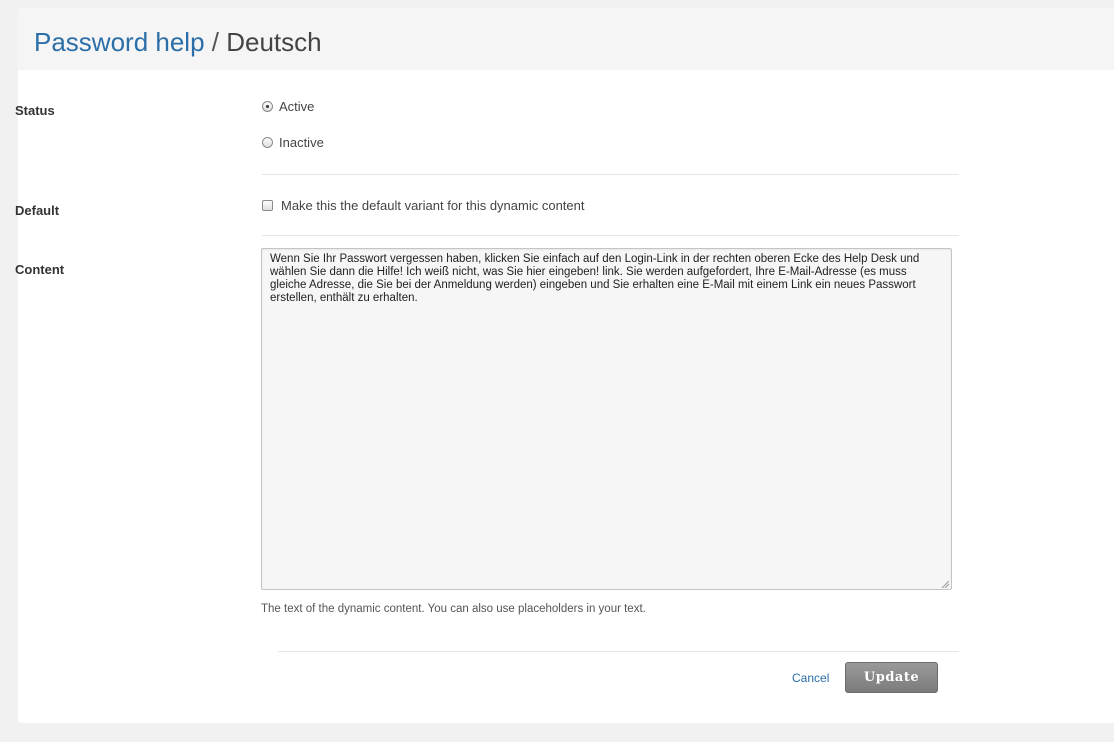  I want to click on default-checkbox, so click(267, 205).